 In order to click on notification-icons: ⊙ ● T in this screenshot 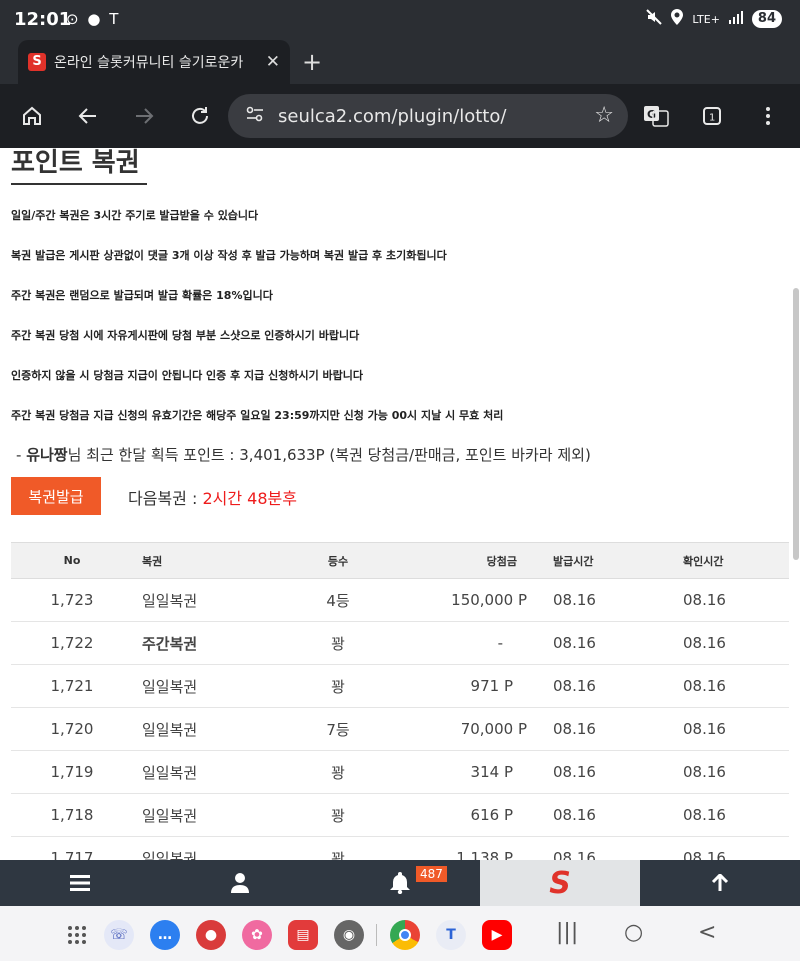, I will do `click(93, 19)`.